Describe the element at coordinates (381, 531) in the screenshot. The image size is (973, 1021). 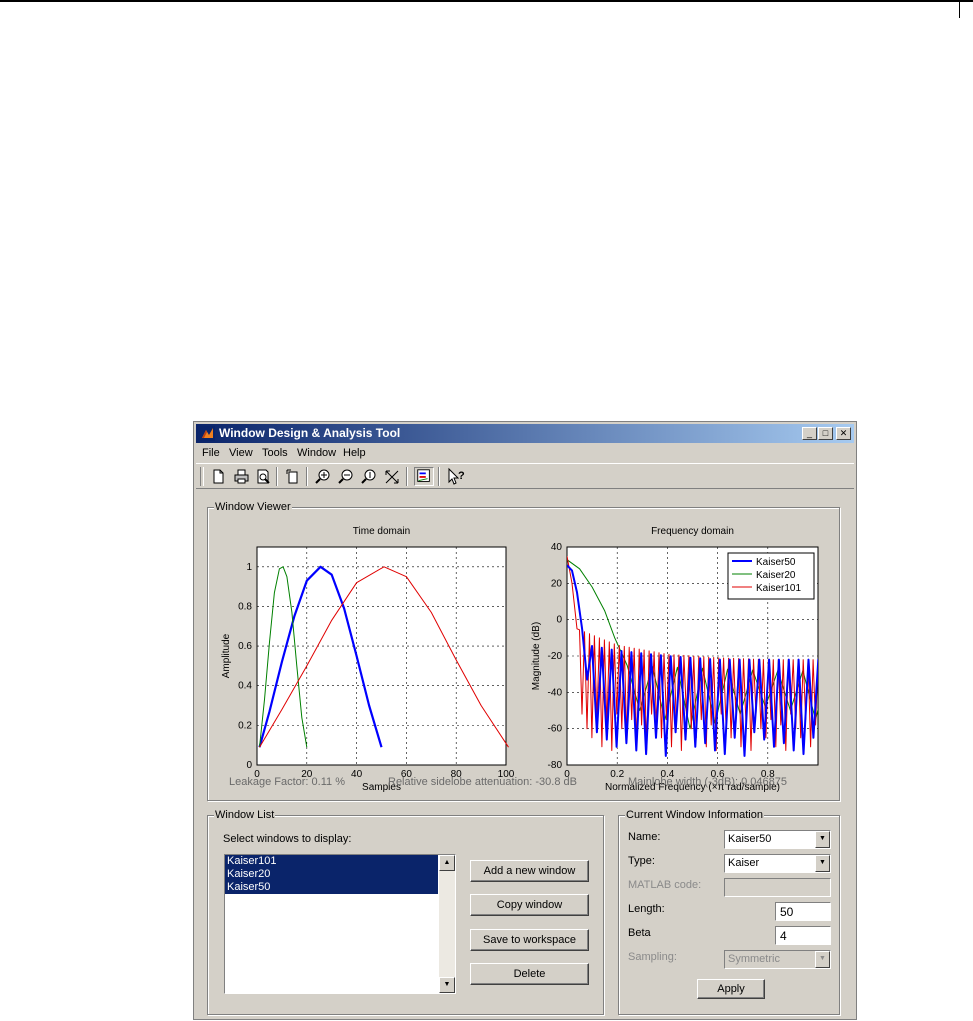
I see `time-domain-title: Time domain` at that location.